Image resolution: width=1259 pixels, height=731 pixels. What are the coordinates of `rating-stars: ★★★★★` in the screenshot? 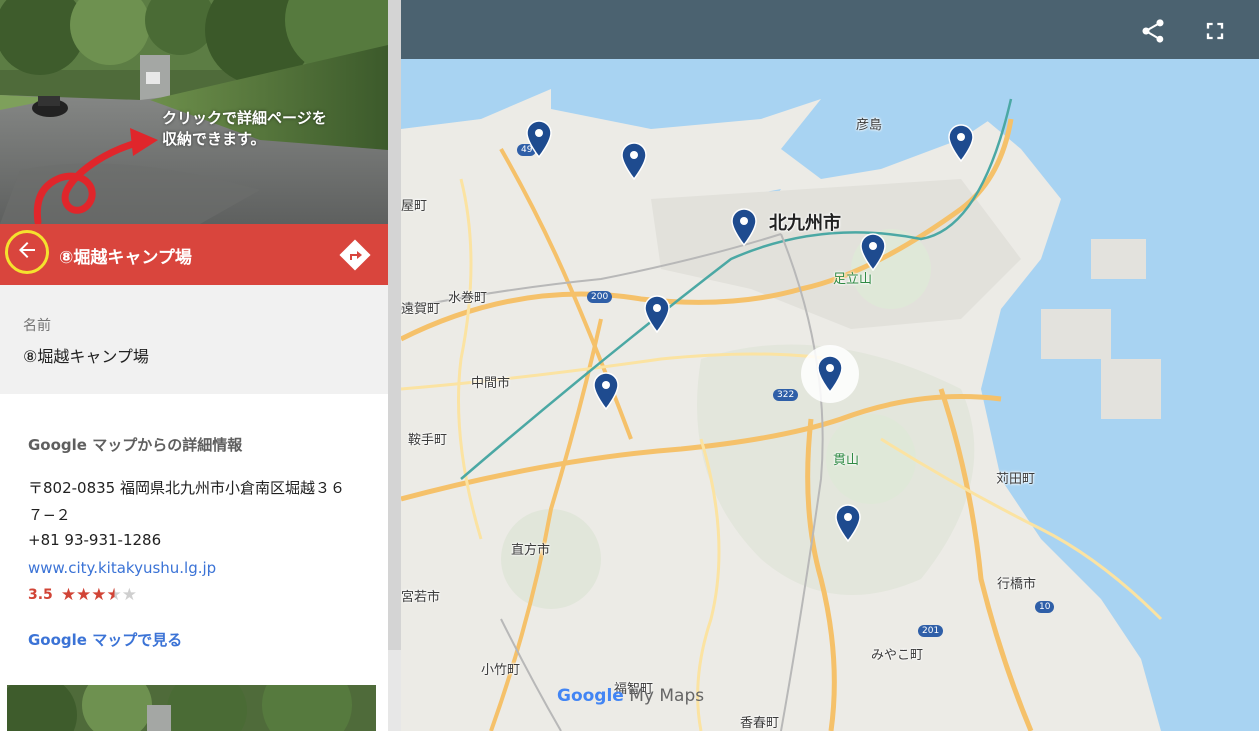 It's located at (99, 595).